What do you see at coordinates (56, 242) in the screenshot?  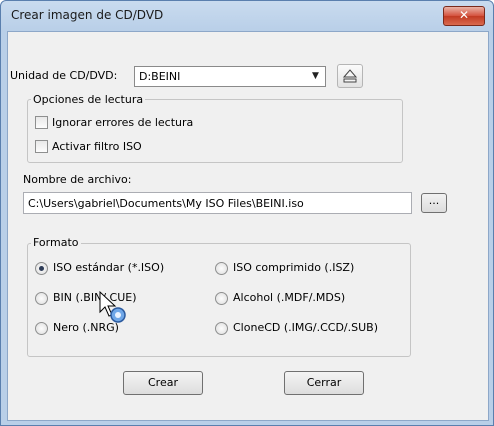 I see `format-legend: Formato` at bounding box center [56, 242].